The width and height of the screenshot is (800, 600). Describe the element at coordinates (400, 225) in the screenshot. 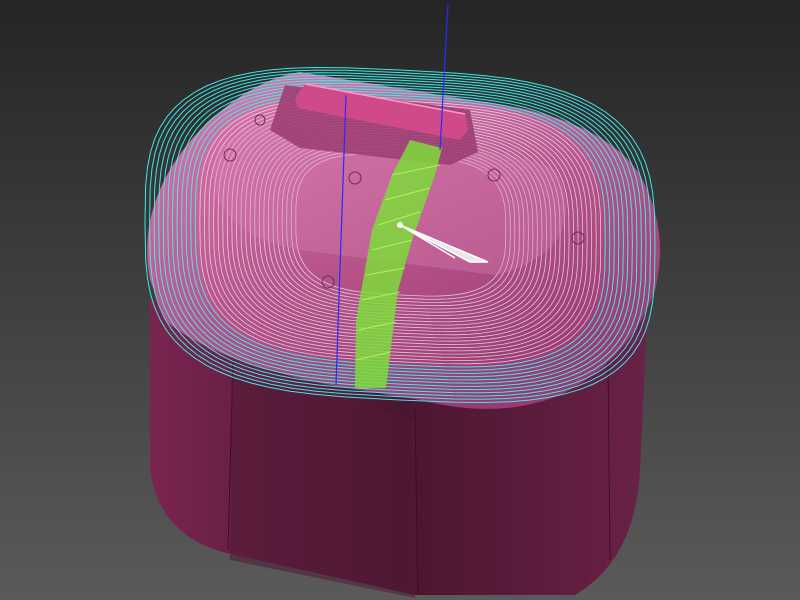

I see `tool-position-marker` at that location.